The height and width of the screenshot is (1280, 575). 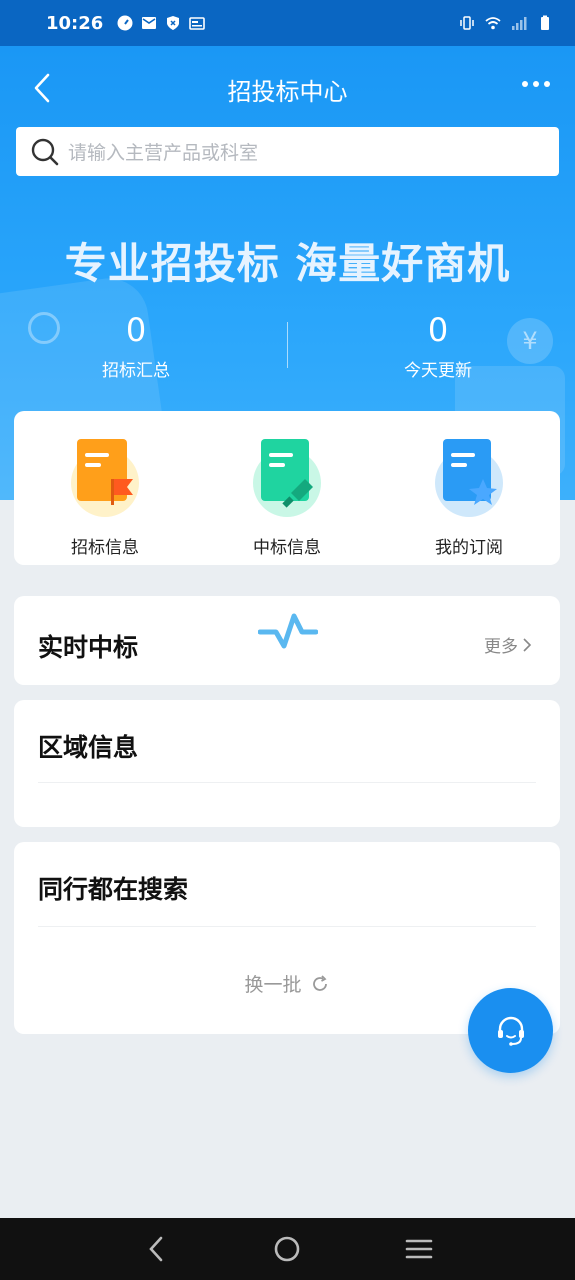 I want to click on system-back-button, so click(x=156, y=1249).